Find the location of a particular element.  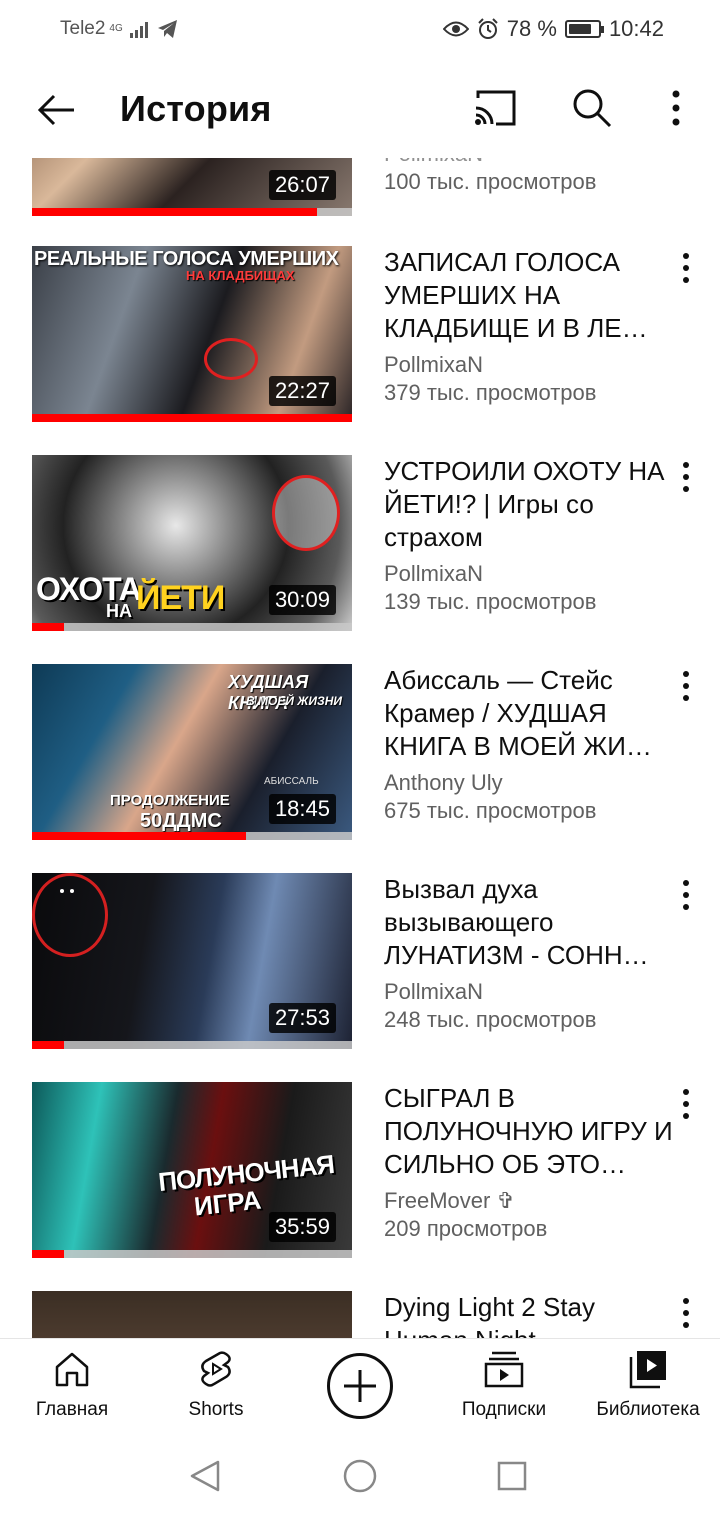

video-thumbnail is located at coordinates (192, 1314).